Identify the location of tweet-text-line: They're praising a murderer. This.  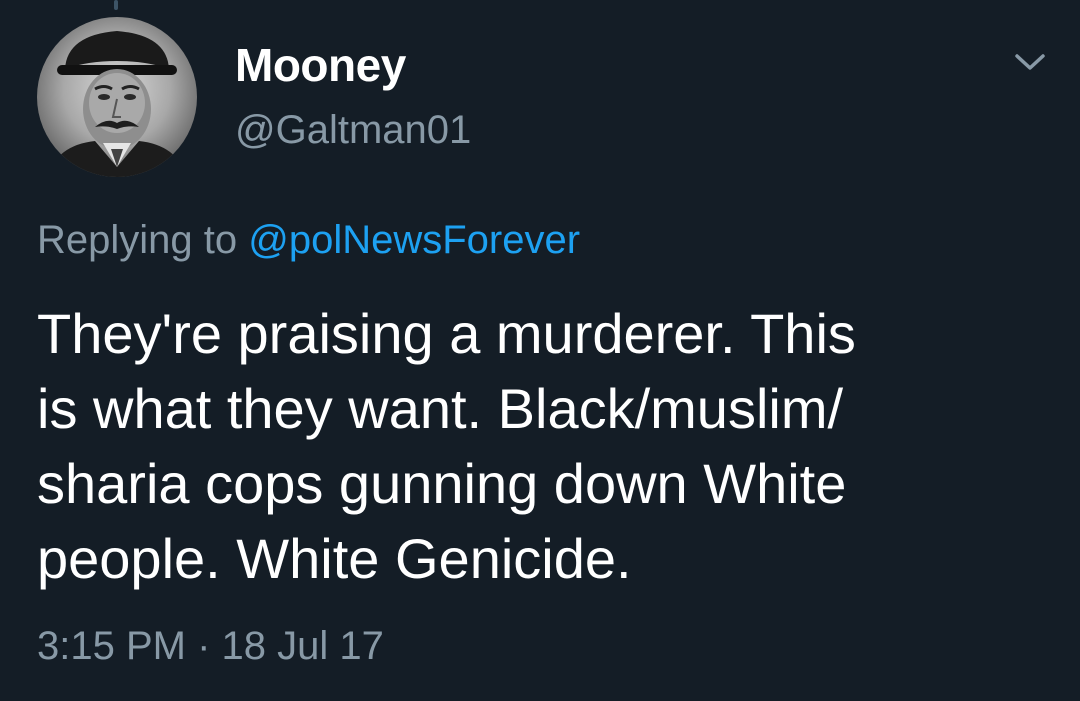
(446, 333).